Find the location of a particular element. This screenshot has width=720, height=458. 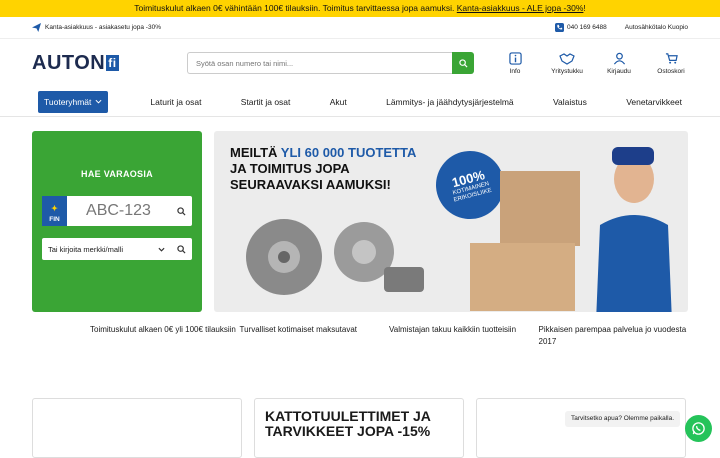

feature-warranty: Valmistajan takuu kaikkiin tuotteisiin is located at coordinates (453, 329).